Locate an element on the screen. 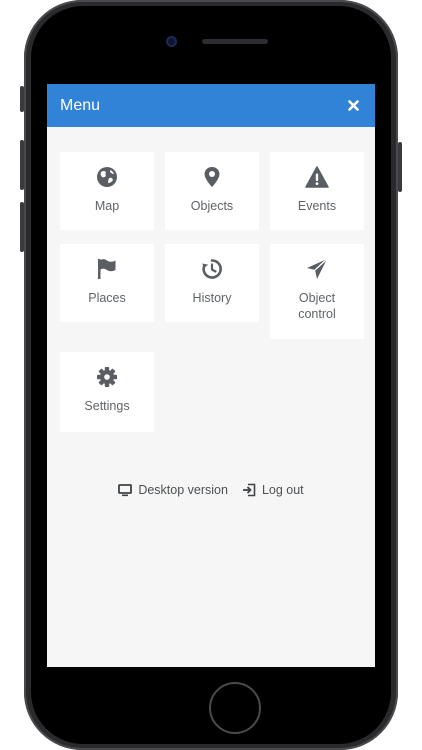 The width and height of the screenshot is (422, 750). places-tile: Places is located at coordinates (107, 283).